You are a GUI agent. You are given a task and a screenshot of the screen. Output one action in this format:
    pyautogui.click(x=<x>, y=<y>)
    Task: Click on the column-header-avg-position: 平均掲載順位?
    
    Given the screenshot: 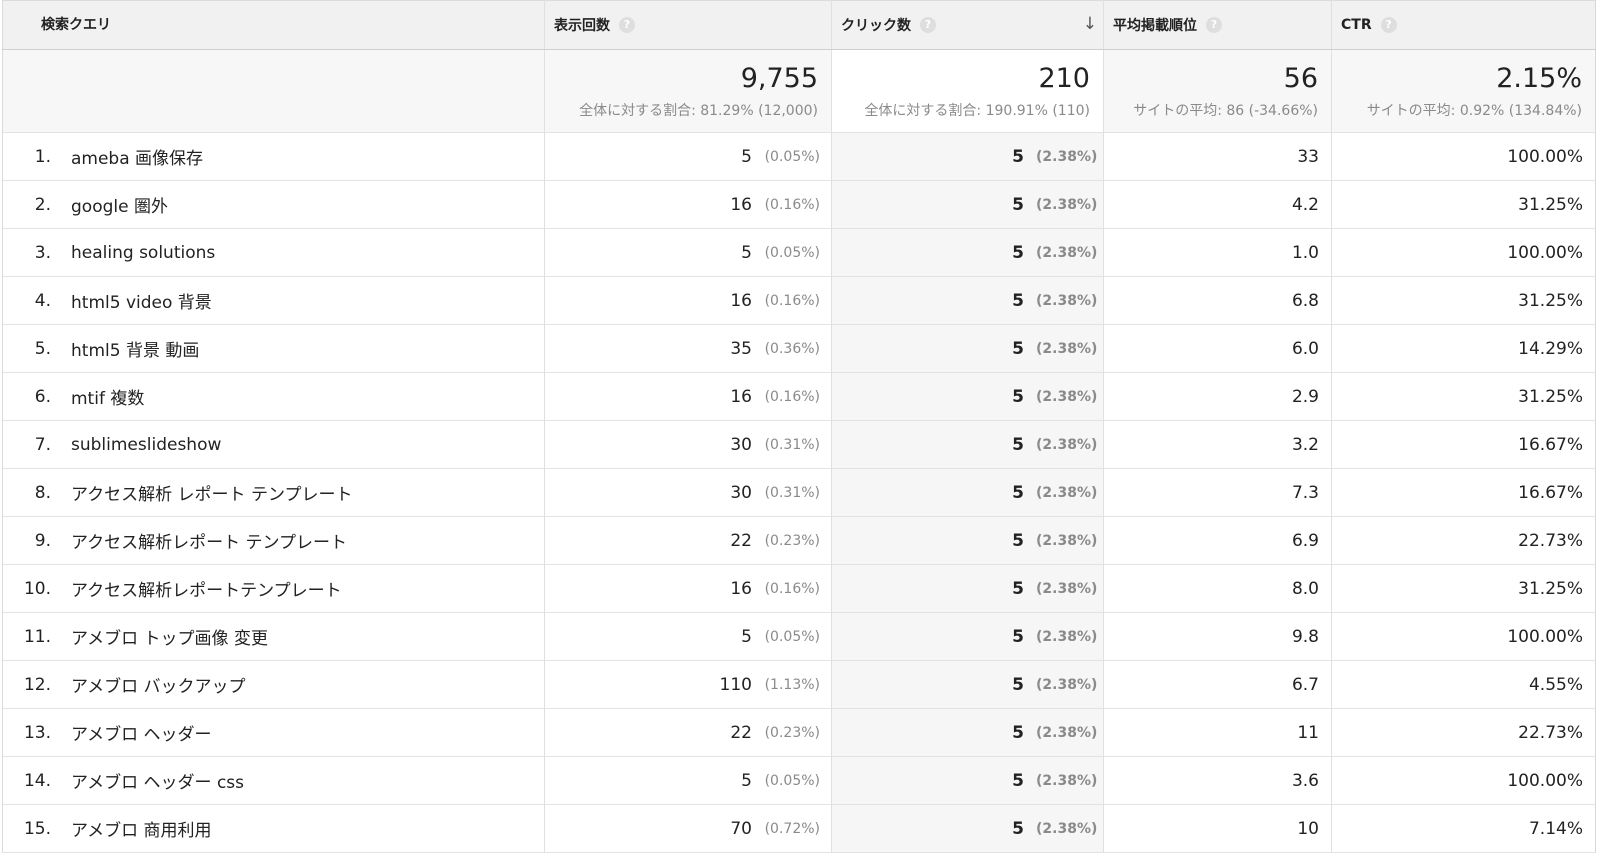 What is the action you would take?
    pyautogui.click(x=1217, y=25)
    